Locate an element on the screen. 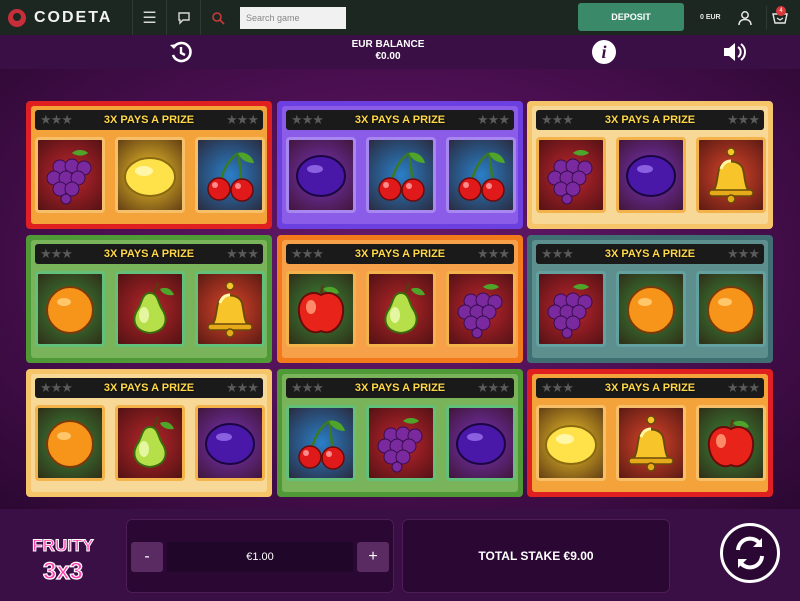  cart-badge: 4 is located at coordinates (781, 11).